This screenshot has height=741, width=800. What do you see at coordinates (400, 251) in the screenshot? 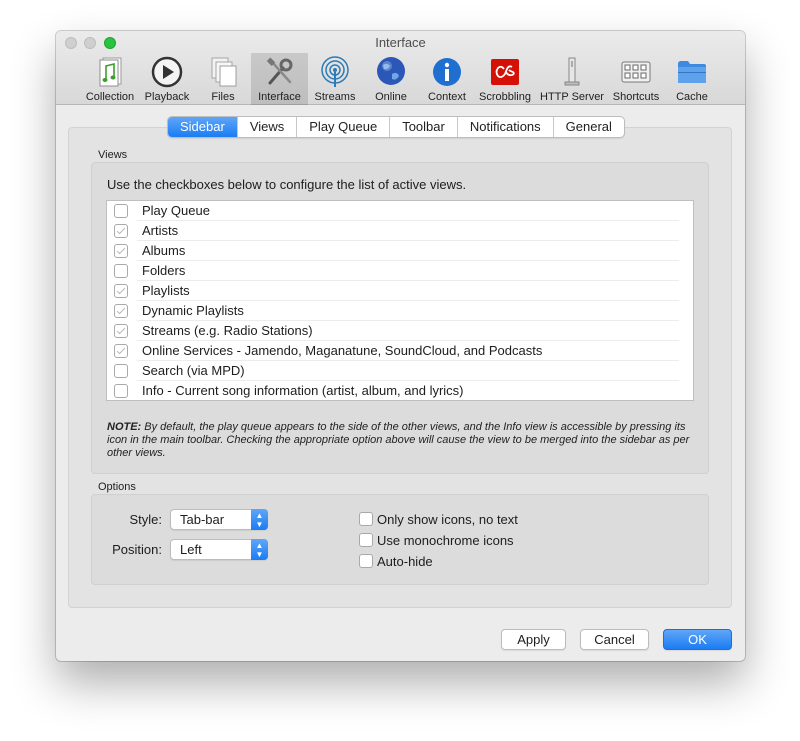
I see `list-item: Albums` at bounding box center [400, 251].